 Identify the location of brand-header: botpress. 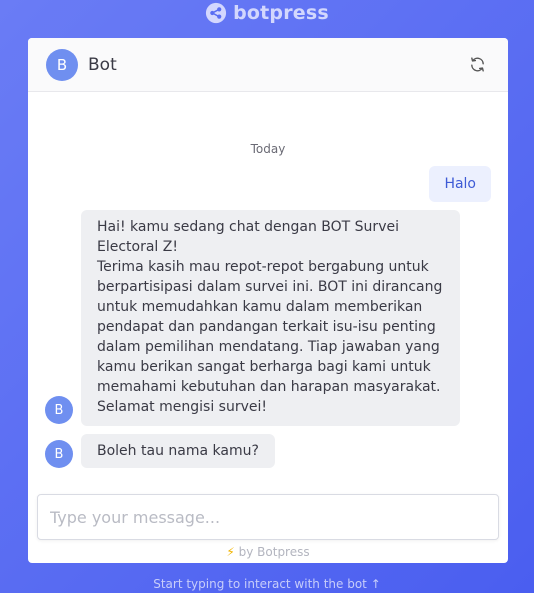
(267, 13).